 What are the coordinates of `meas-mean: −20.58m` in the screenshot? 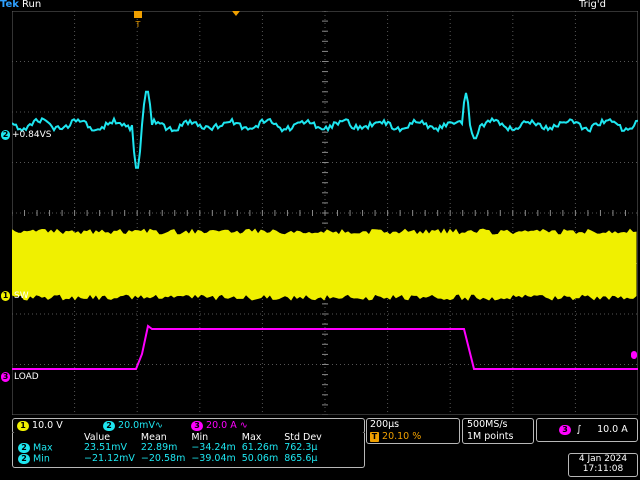 It's located at (163, 459).